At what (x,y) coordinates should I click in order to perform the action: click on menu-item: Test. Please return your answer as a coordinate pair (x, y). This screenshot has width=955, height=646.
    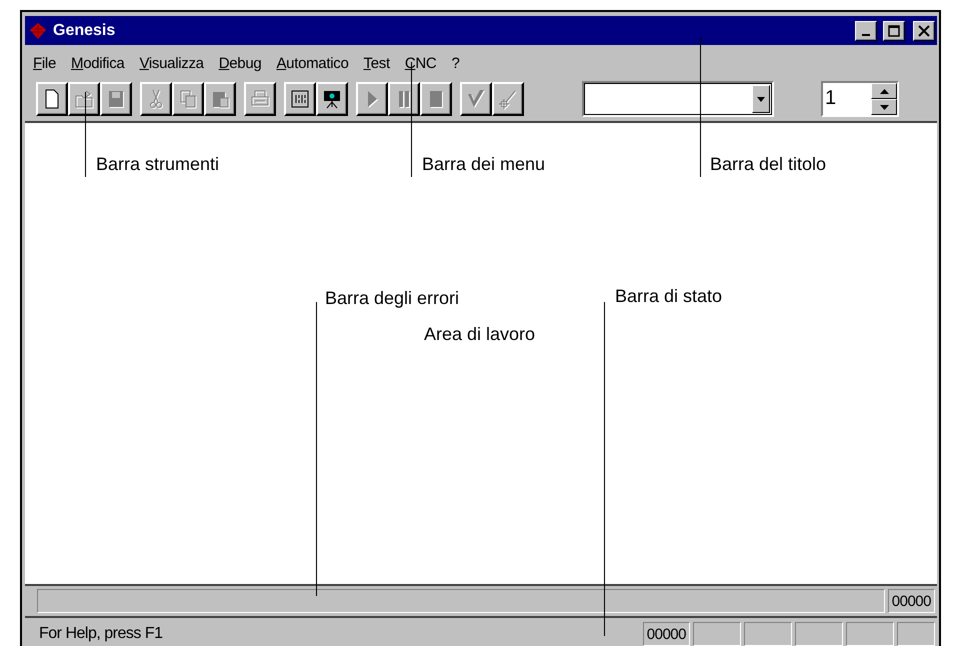
    Looking at the image, I should click on (377, 63).